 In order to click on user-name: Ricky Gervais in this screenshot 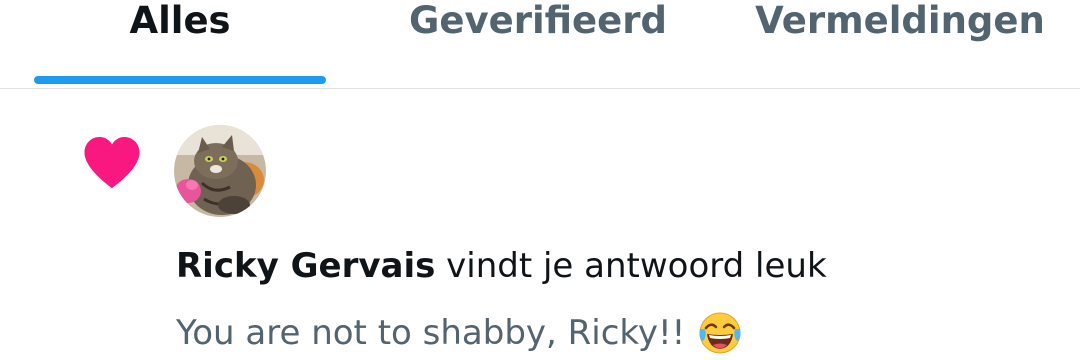, I will do `click(305, 266)`.